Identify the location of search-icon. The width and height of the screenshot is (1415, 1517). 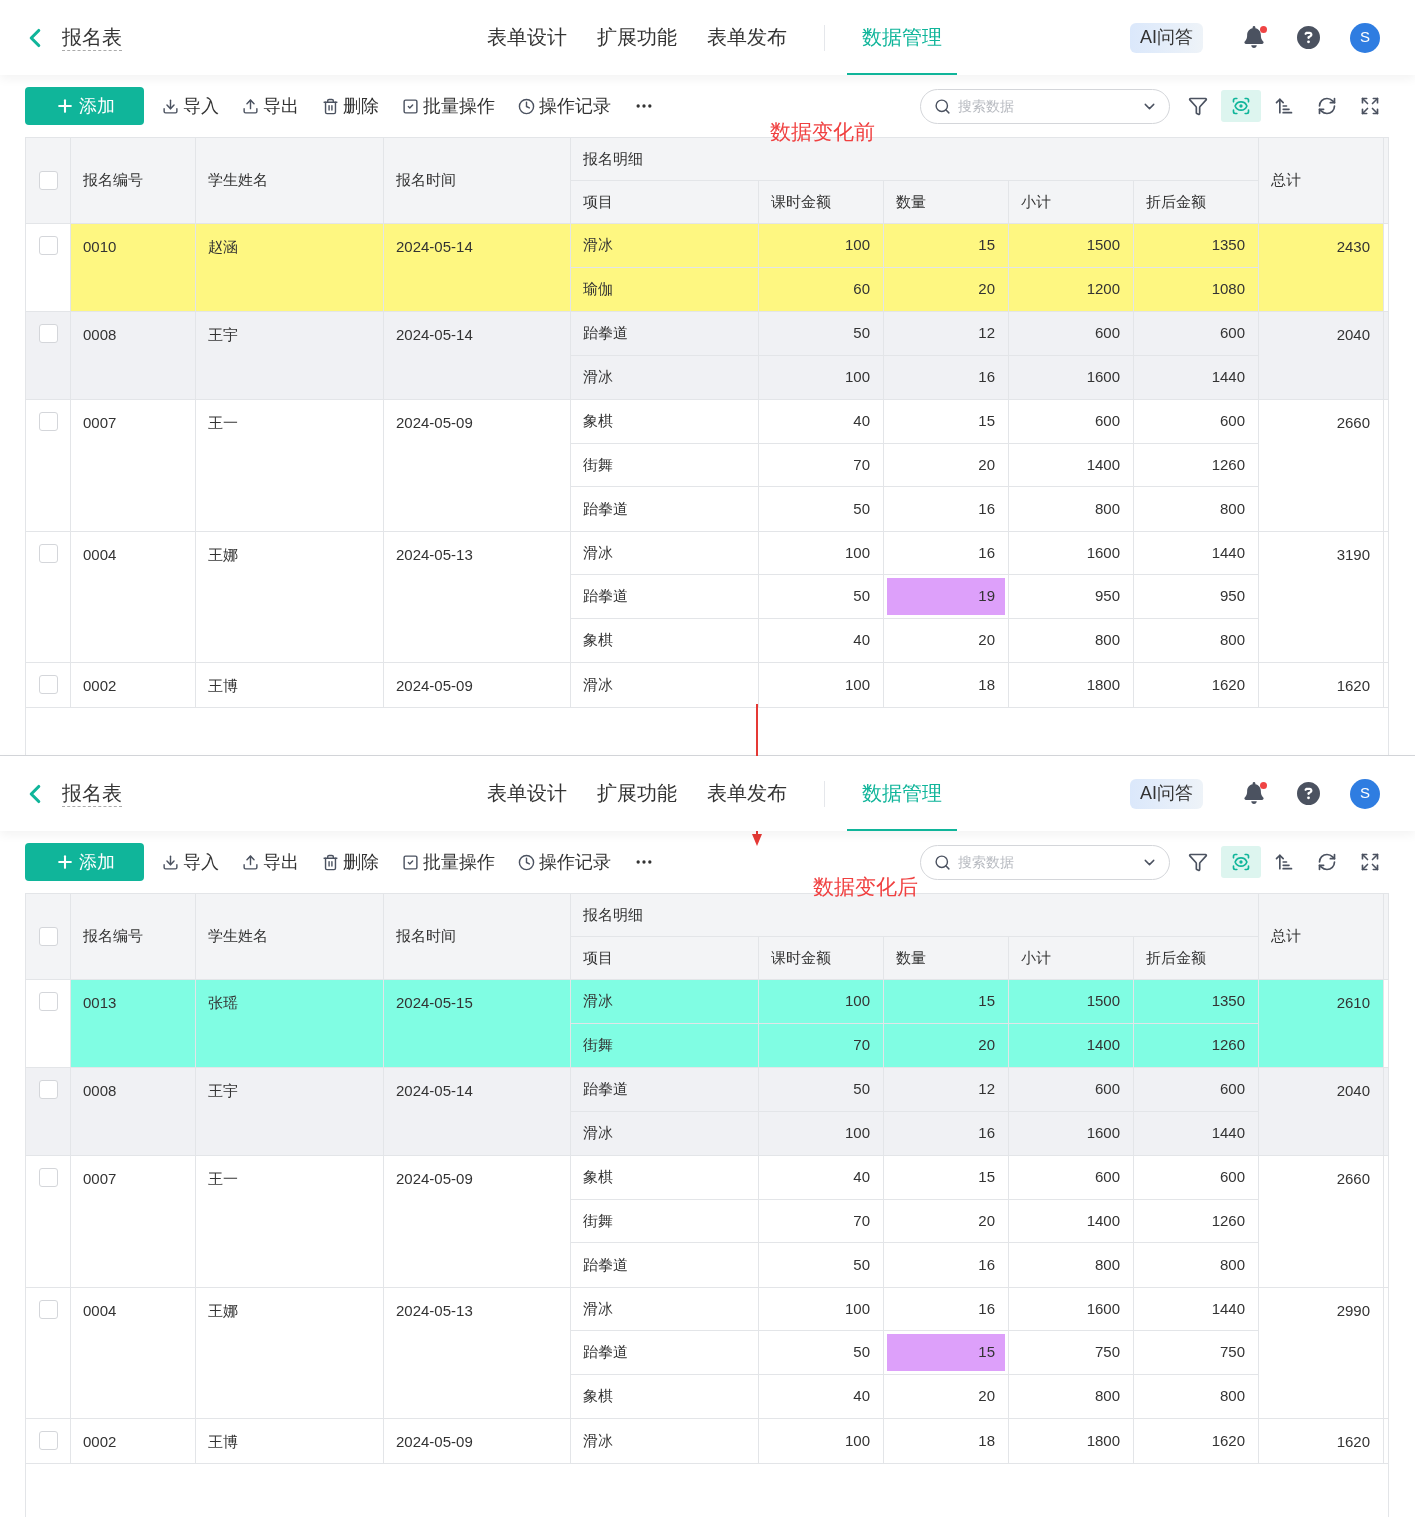
(942, 862).